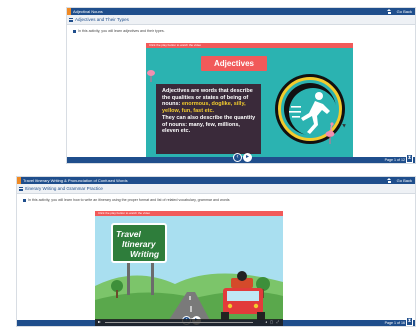 The height and width of the screenshot is (327, 419). Describe the element at coordinates (394, 160) in the screenshot. I see `page-indicator: Page 1 of 12` at that location.